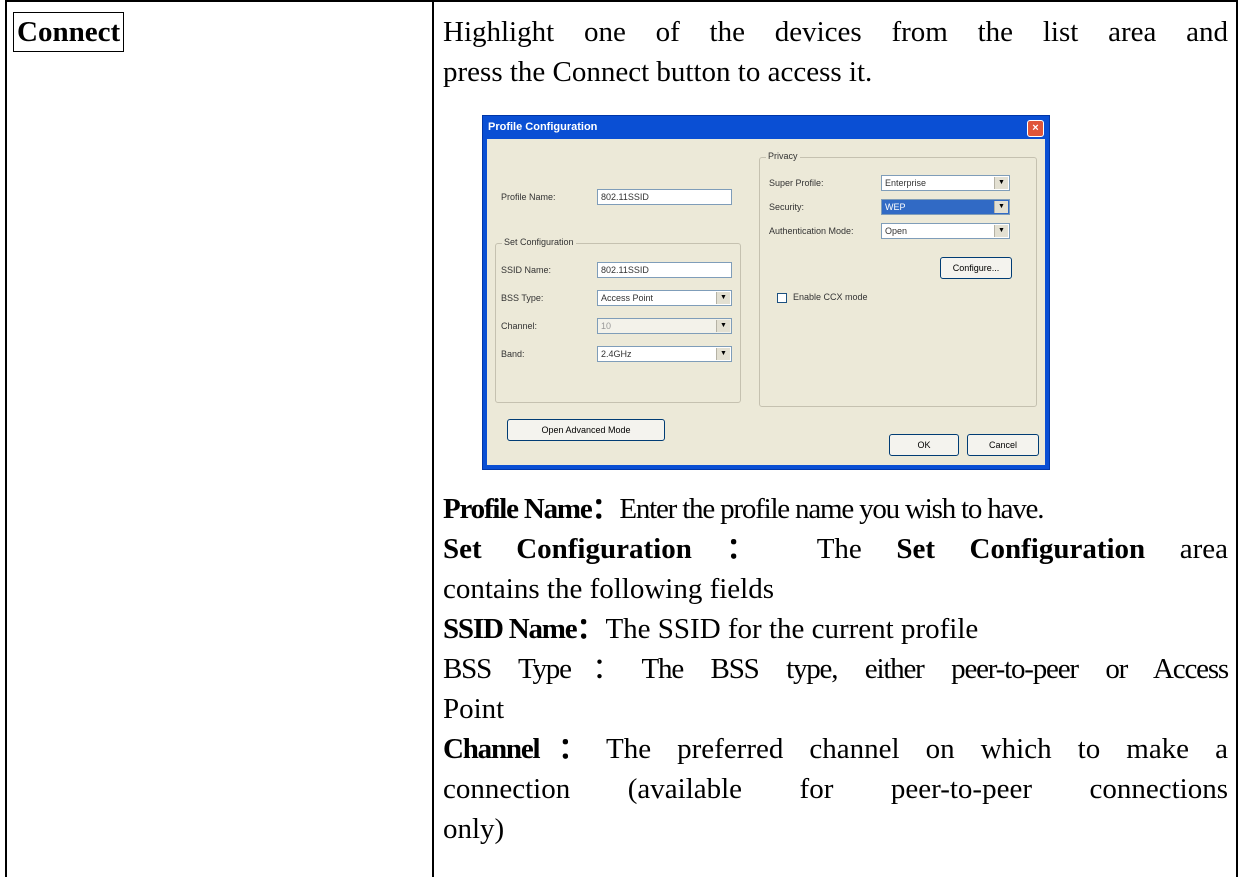 This screenshot has width=1243, height=877. I want to click on security-value: WEP, so click(895, 207).